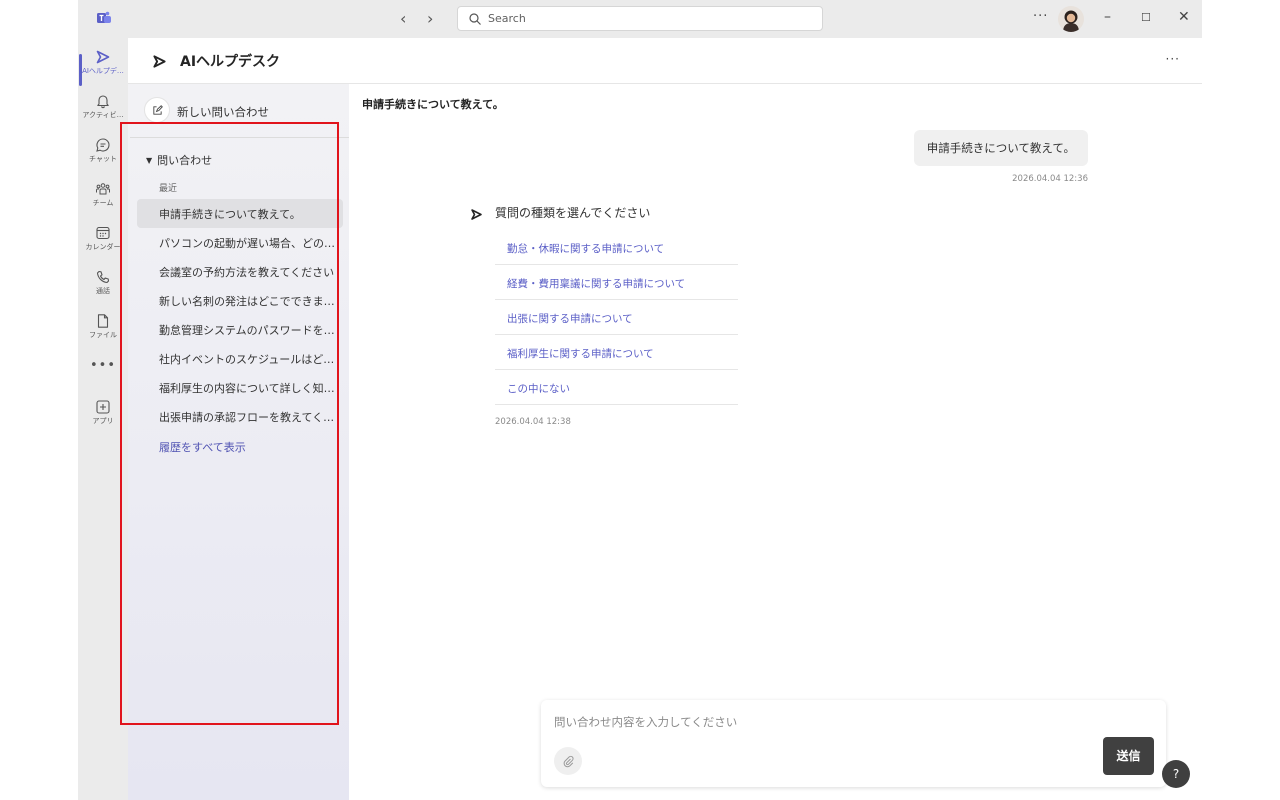 The image size is (1280, 800). What do you see at coordinates (103, 233) in the screenshot?
I see `calendar-icon` at bounding box center [103, 233].